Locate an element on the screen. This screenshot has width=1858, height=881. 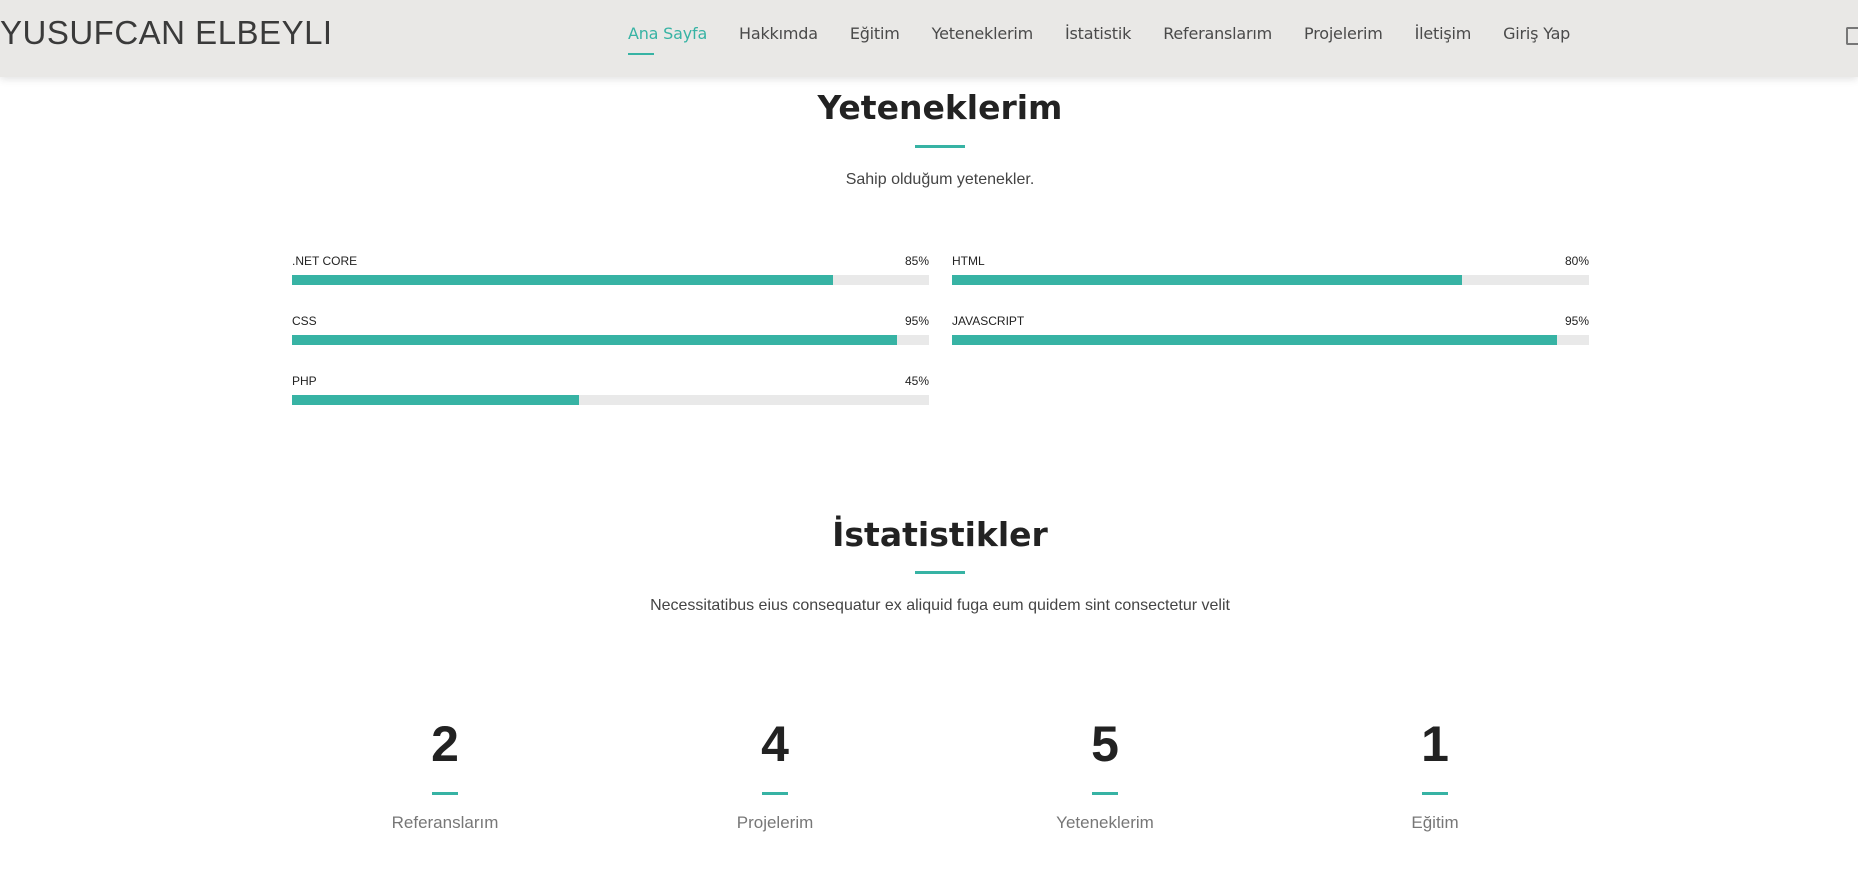
stat-number: 5 is located at coordinates (1105, 744).